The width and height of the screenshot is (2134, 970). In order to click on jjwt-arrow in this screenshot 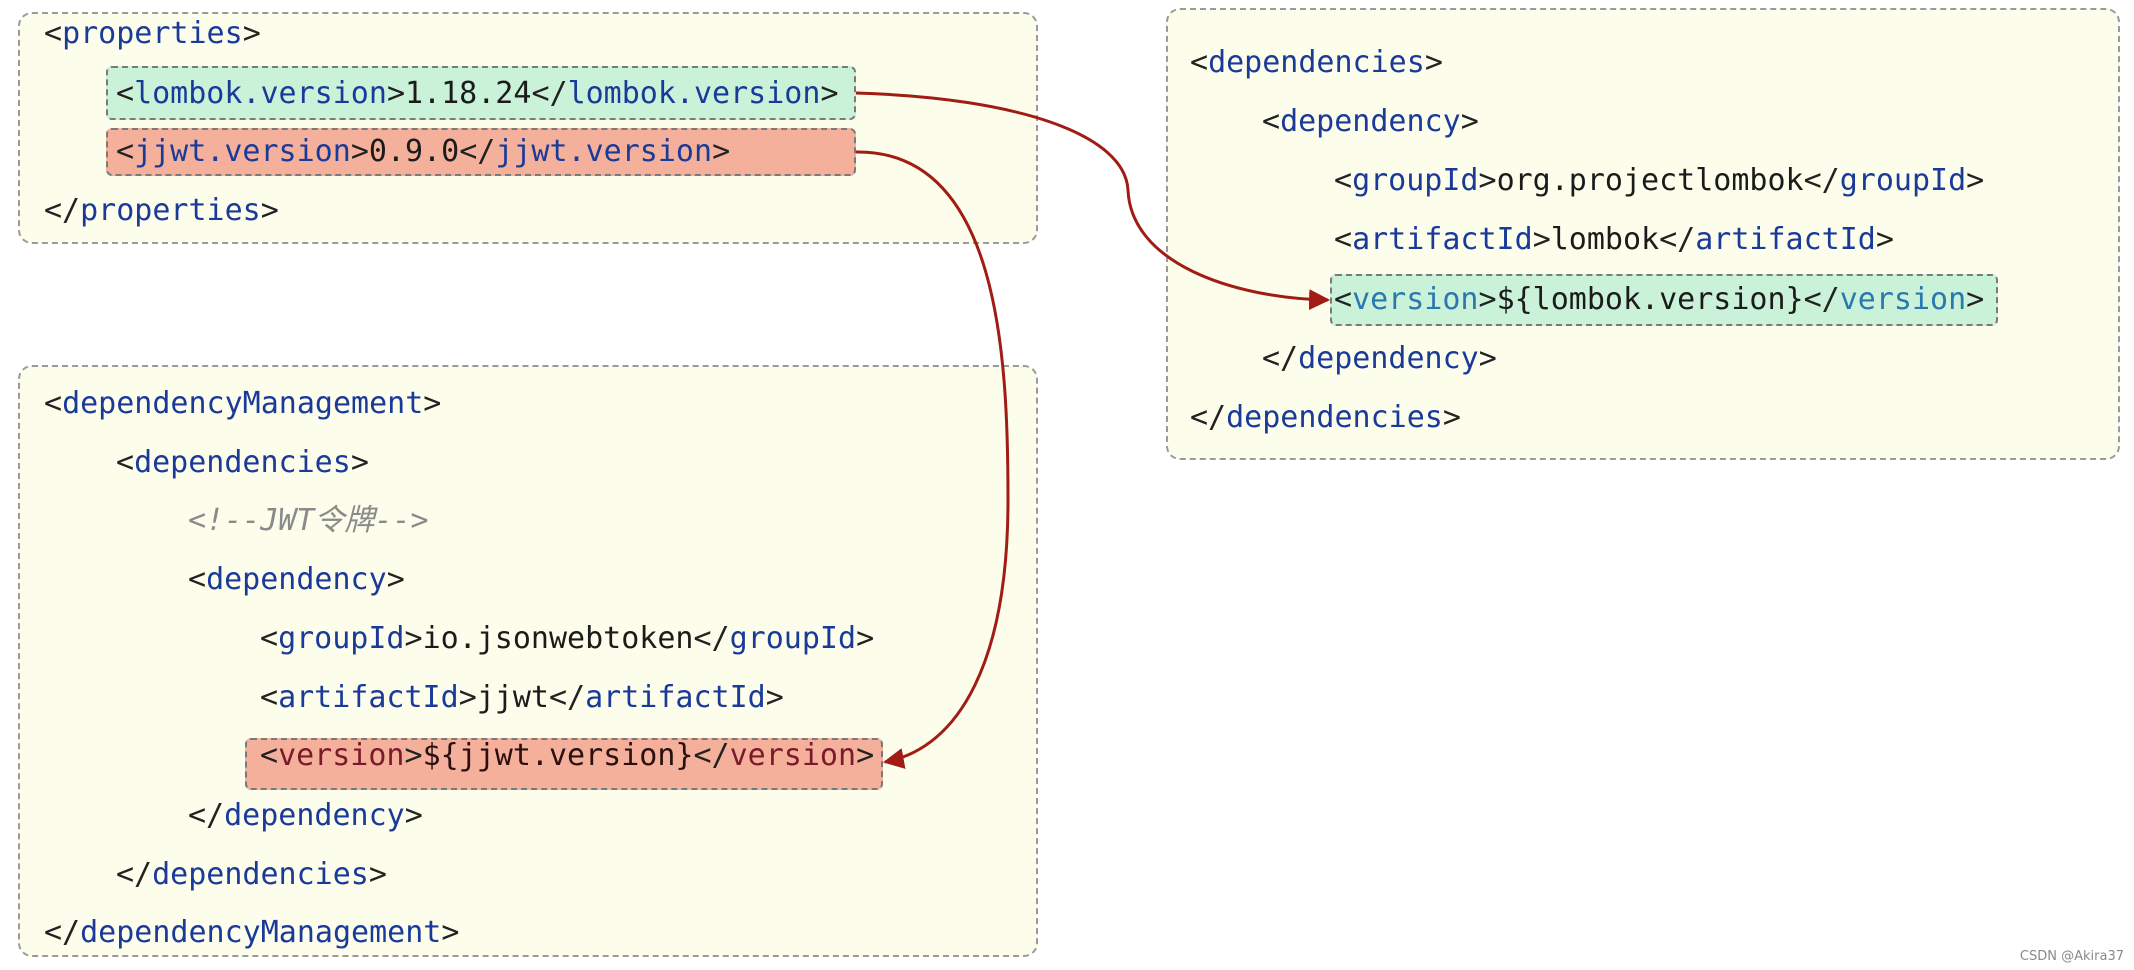, I will do `click(932, 459)`.